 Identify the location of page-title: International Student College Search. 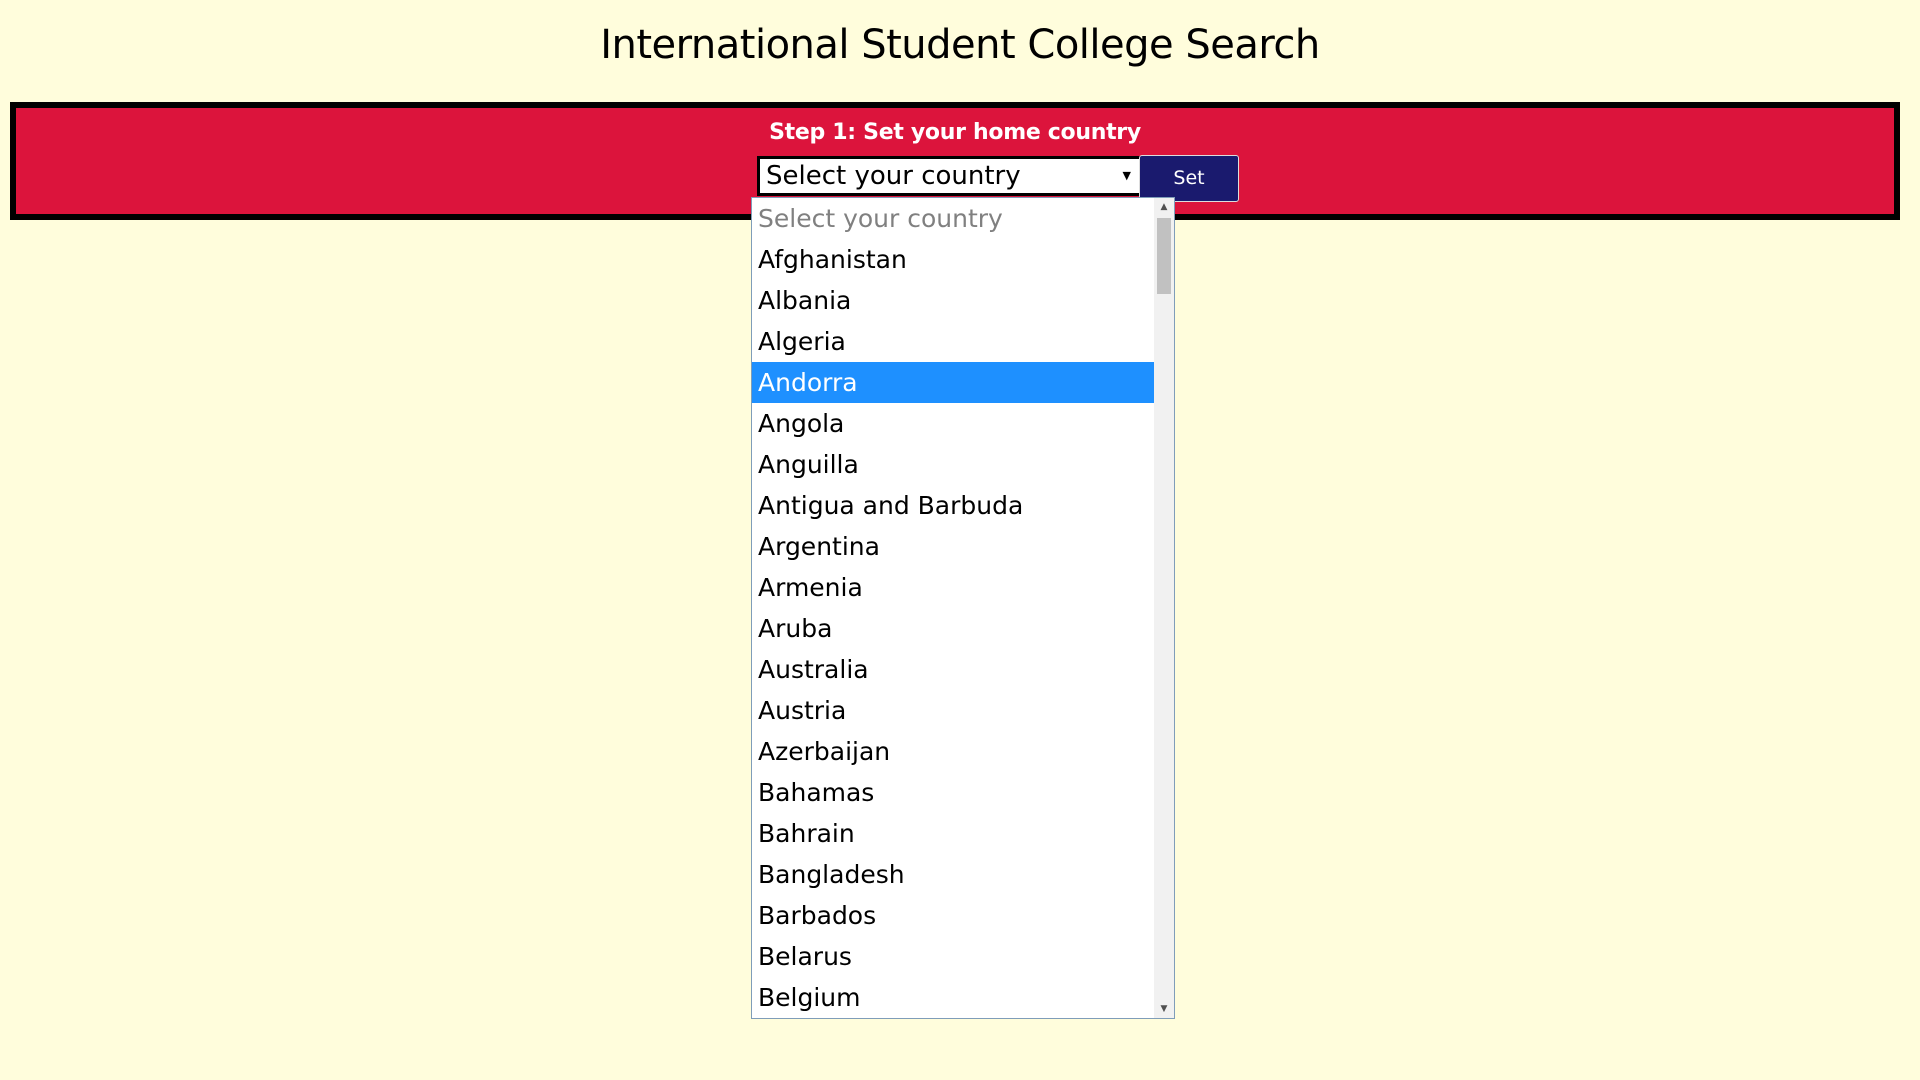
(960, 45).